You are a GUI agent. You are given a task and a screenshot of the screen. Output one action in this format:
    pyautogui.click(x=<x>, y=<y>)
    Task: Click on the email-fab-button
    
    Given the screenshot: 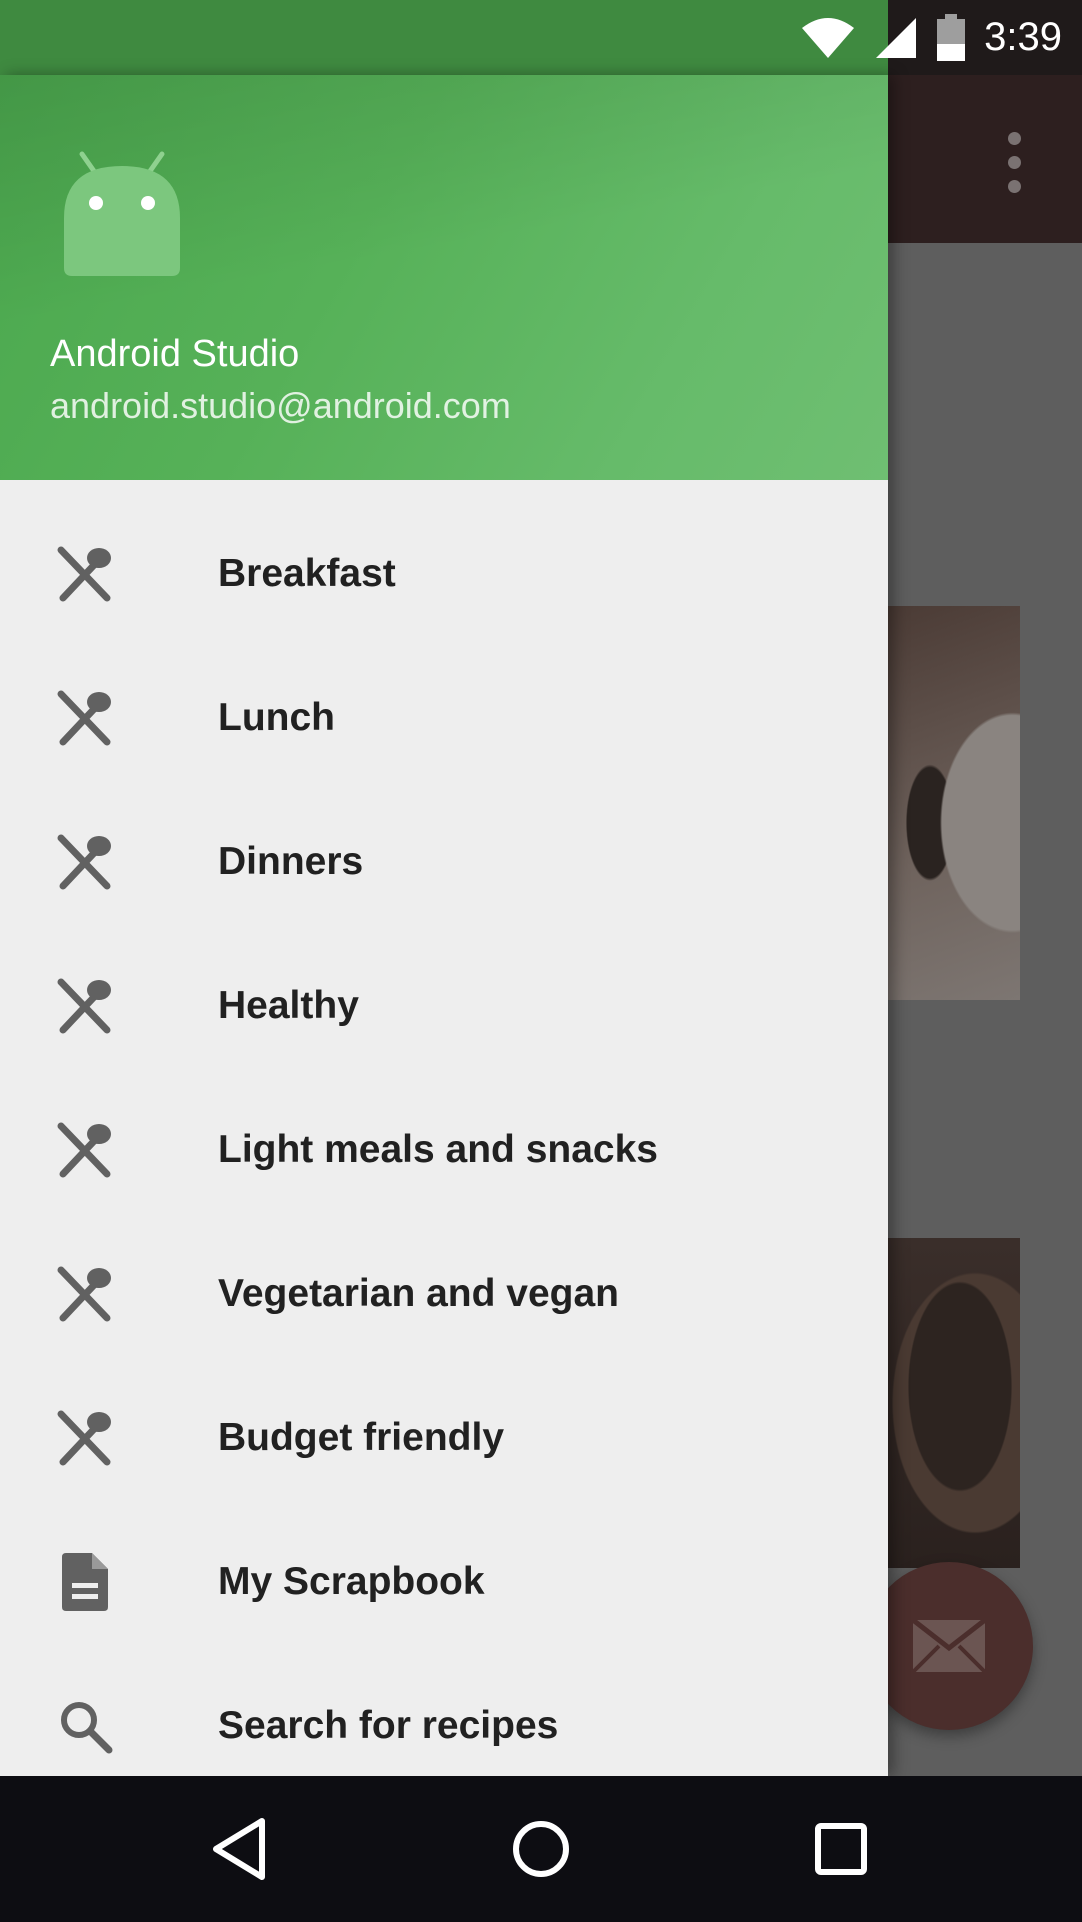 What is the action you would take?
    pyautogui.click(x=949, y=1646)
    